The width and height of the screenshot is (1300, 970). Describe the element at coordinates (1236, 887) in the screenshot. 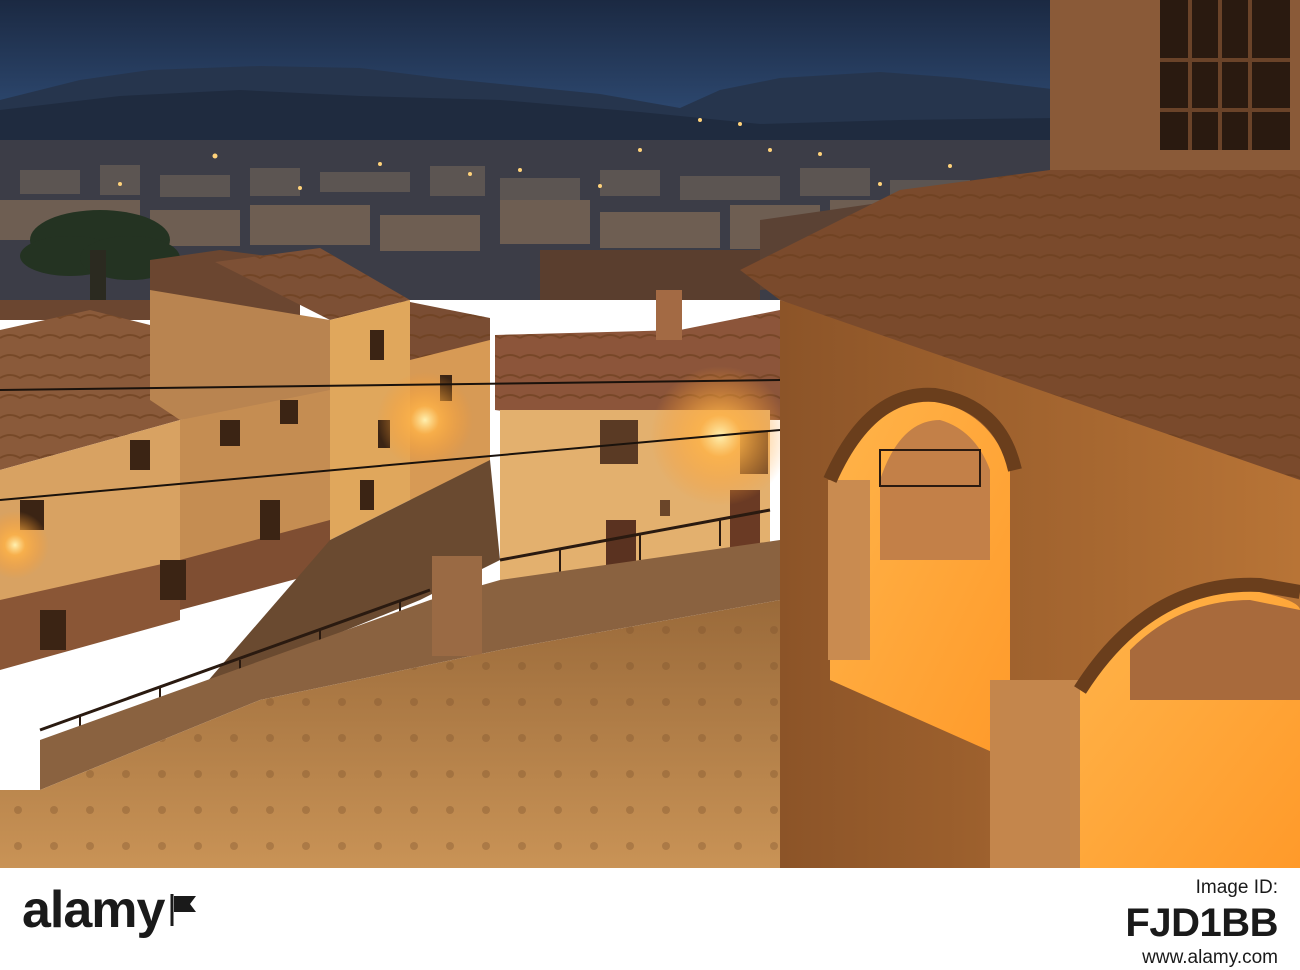

I see `image-id-label: Image ID:` at that location.